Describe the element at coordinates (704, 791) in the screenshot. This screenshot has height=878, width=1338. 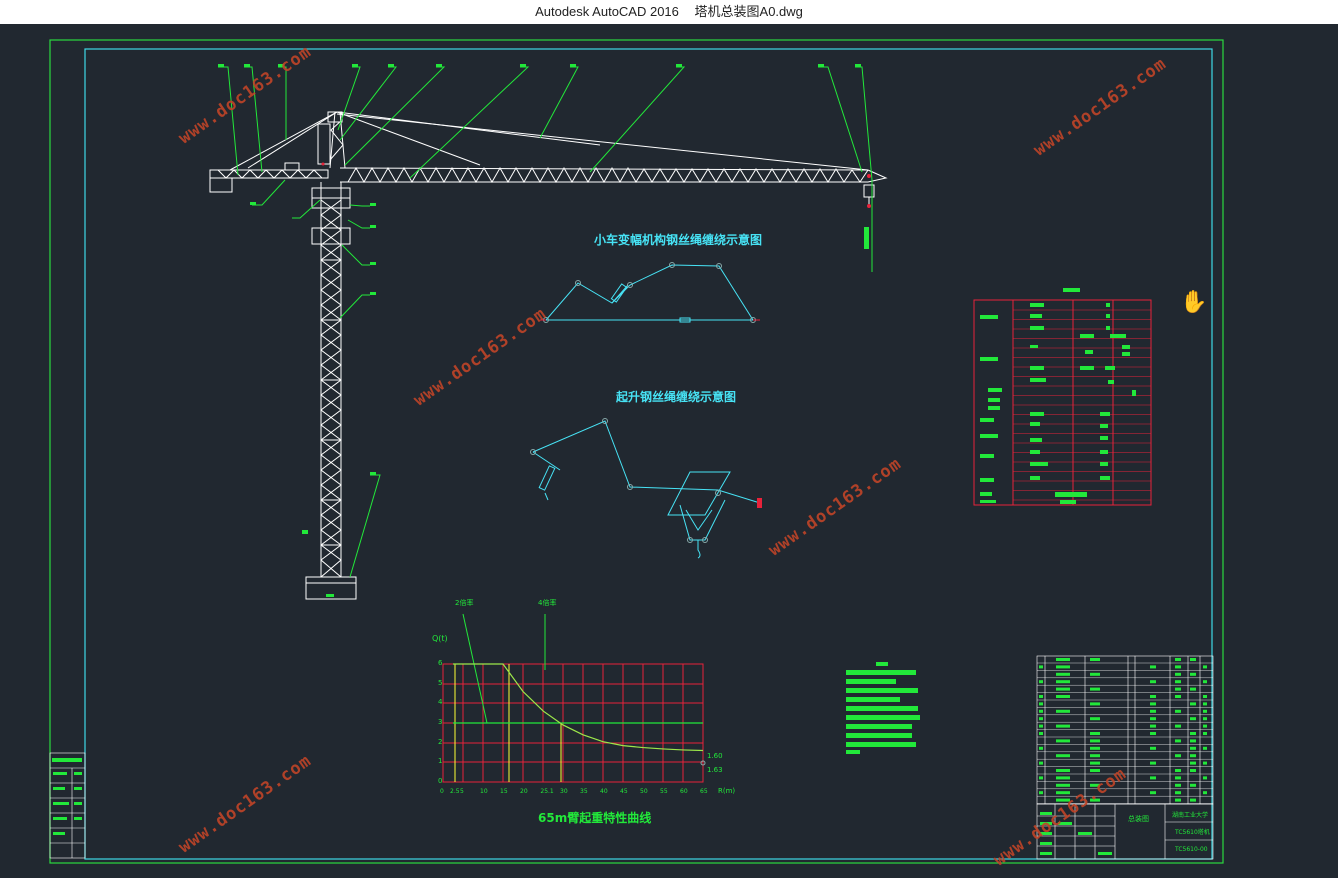
I see `x-tick-label: 65` at that location.